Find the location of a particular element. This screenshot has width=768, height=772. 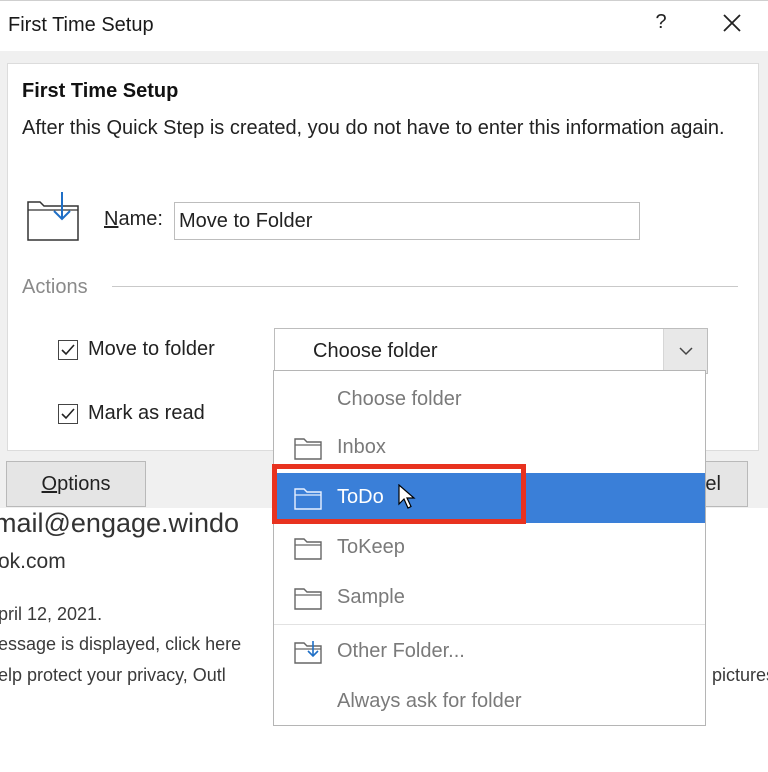

dropdown-item-label: Choose folder is located at coordinates (399, 399).